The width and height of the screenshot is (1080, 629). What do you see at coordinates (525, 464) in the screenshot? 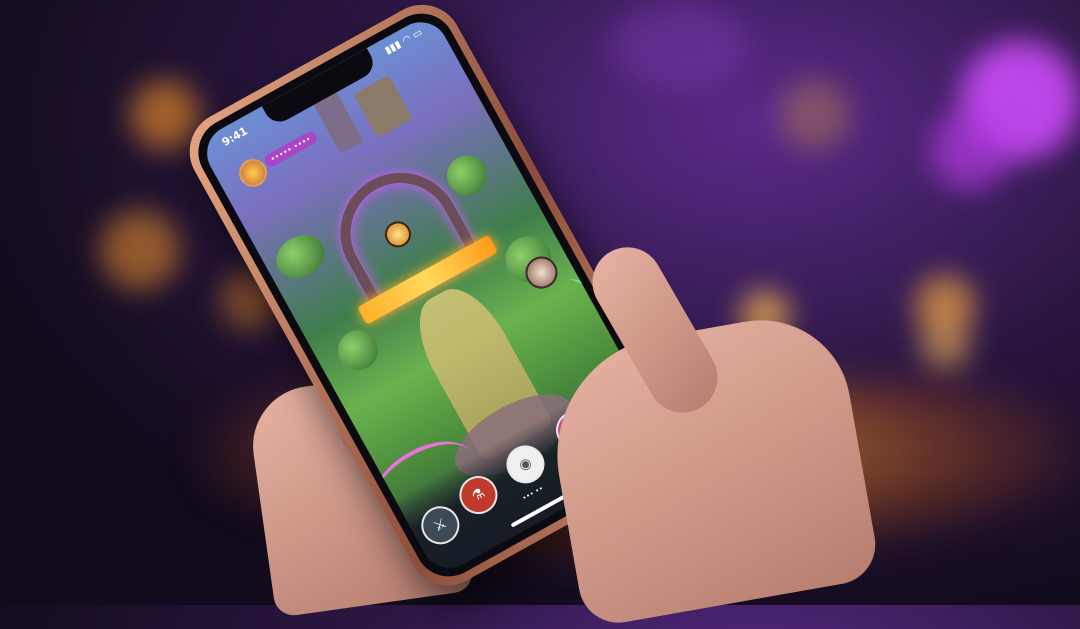
I see `shield-icon: ◉` at bounding box center [525, 464].